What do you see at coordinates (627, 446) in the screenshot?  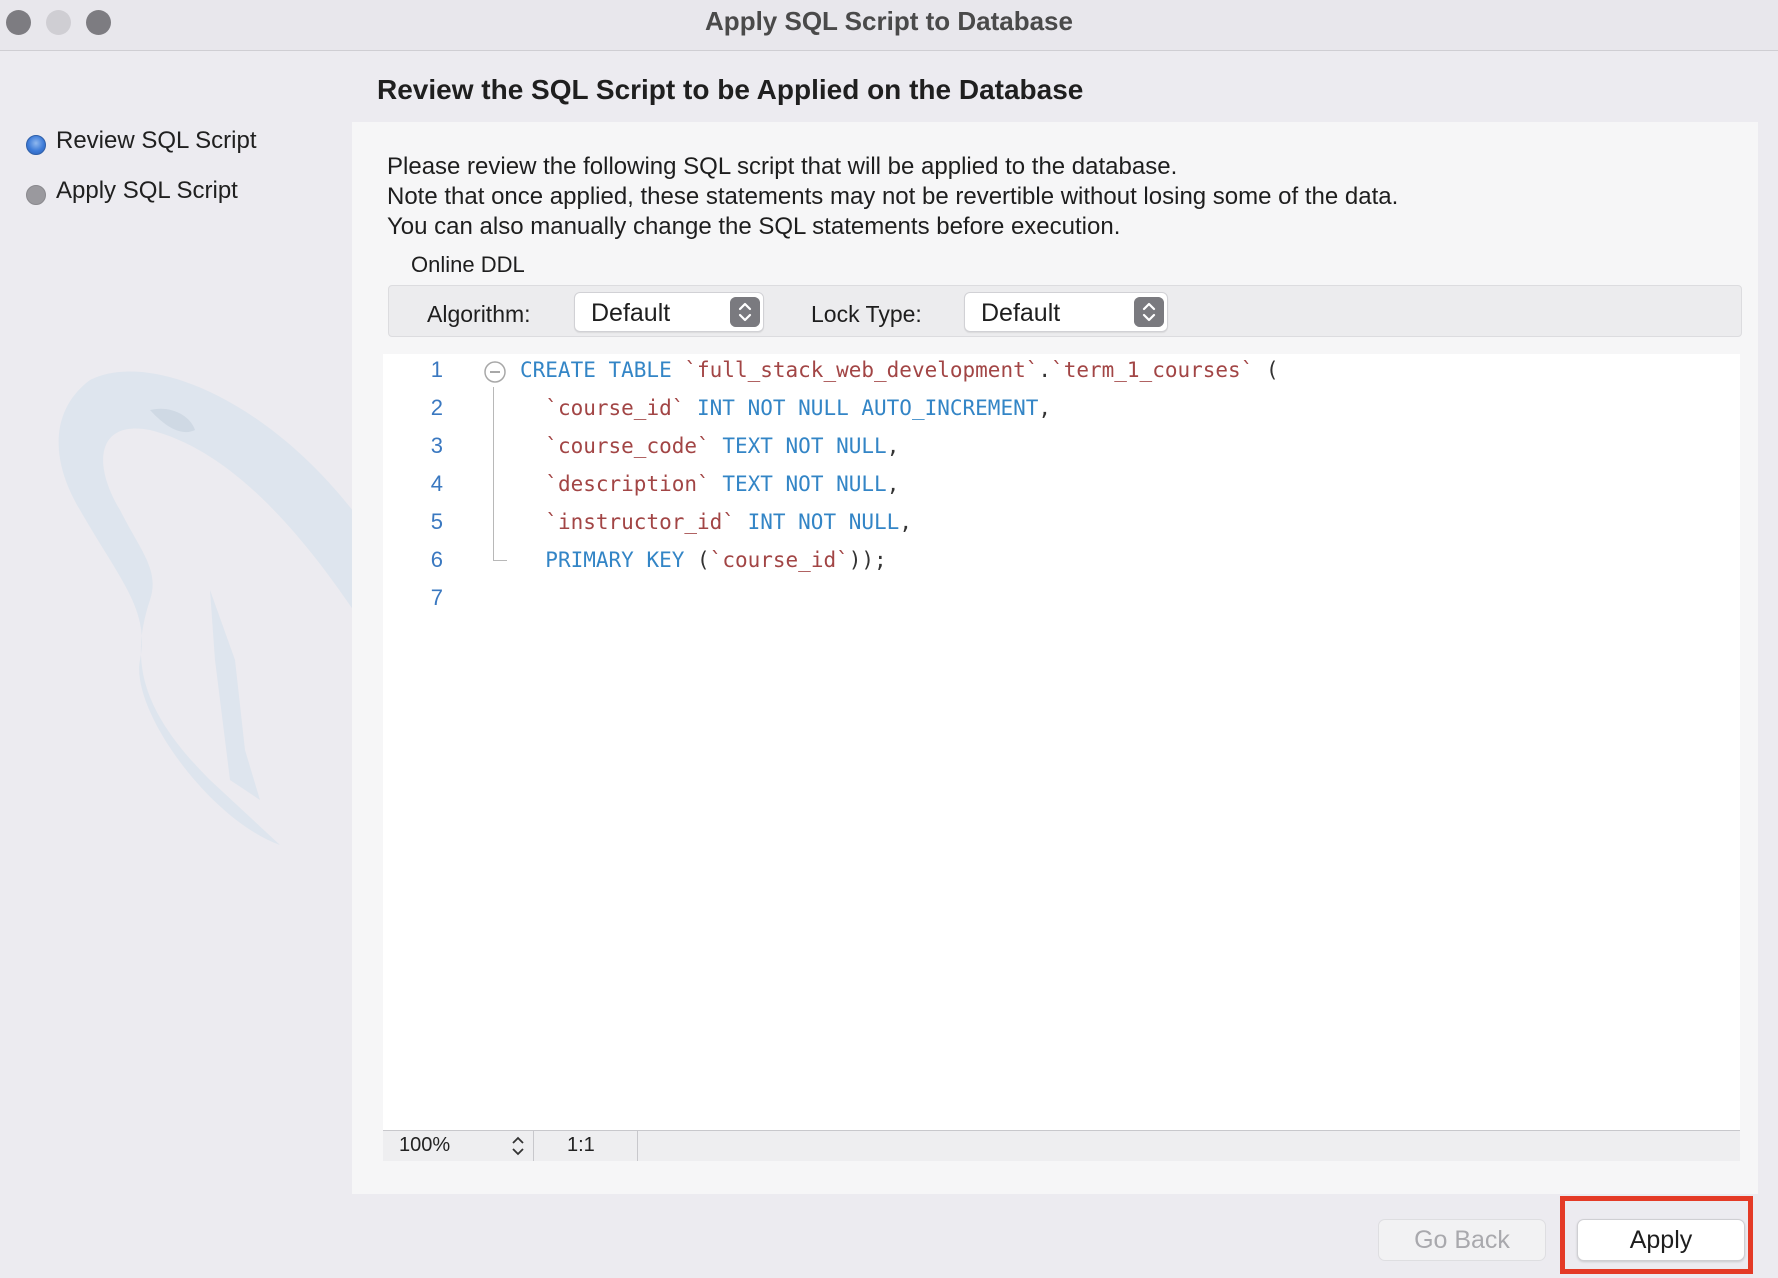 I see `code-token: `course_code`` at bounding box center [627, 446].